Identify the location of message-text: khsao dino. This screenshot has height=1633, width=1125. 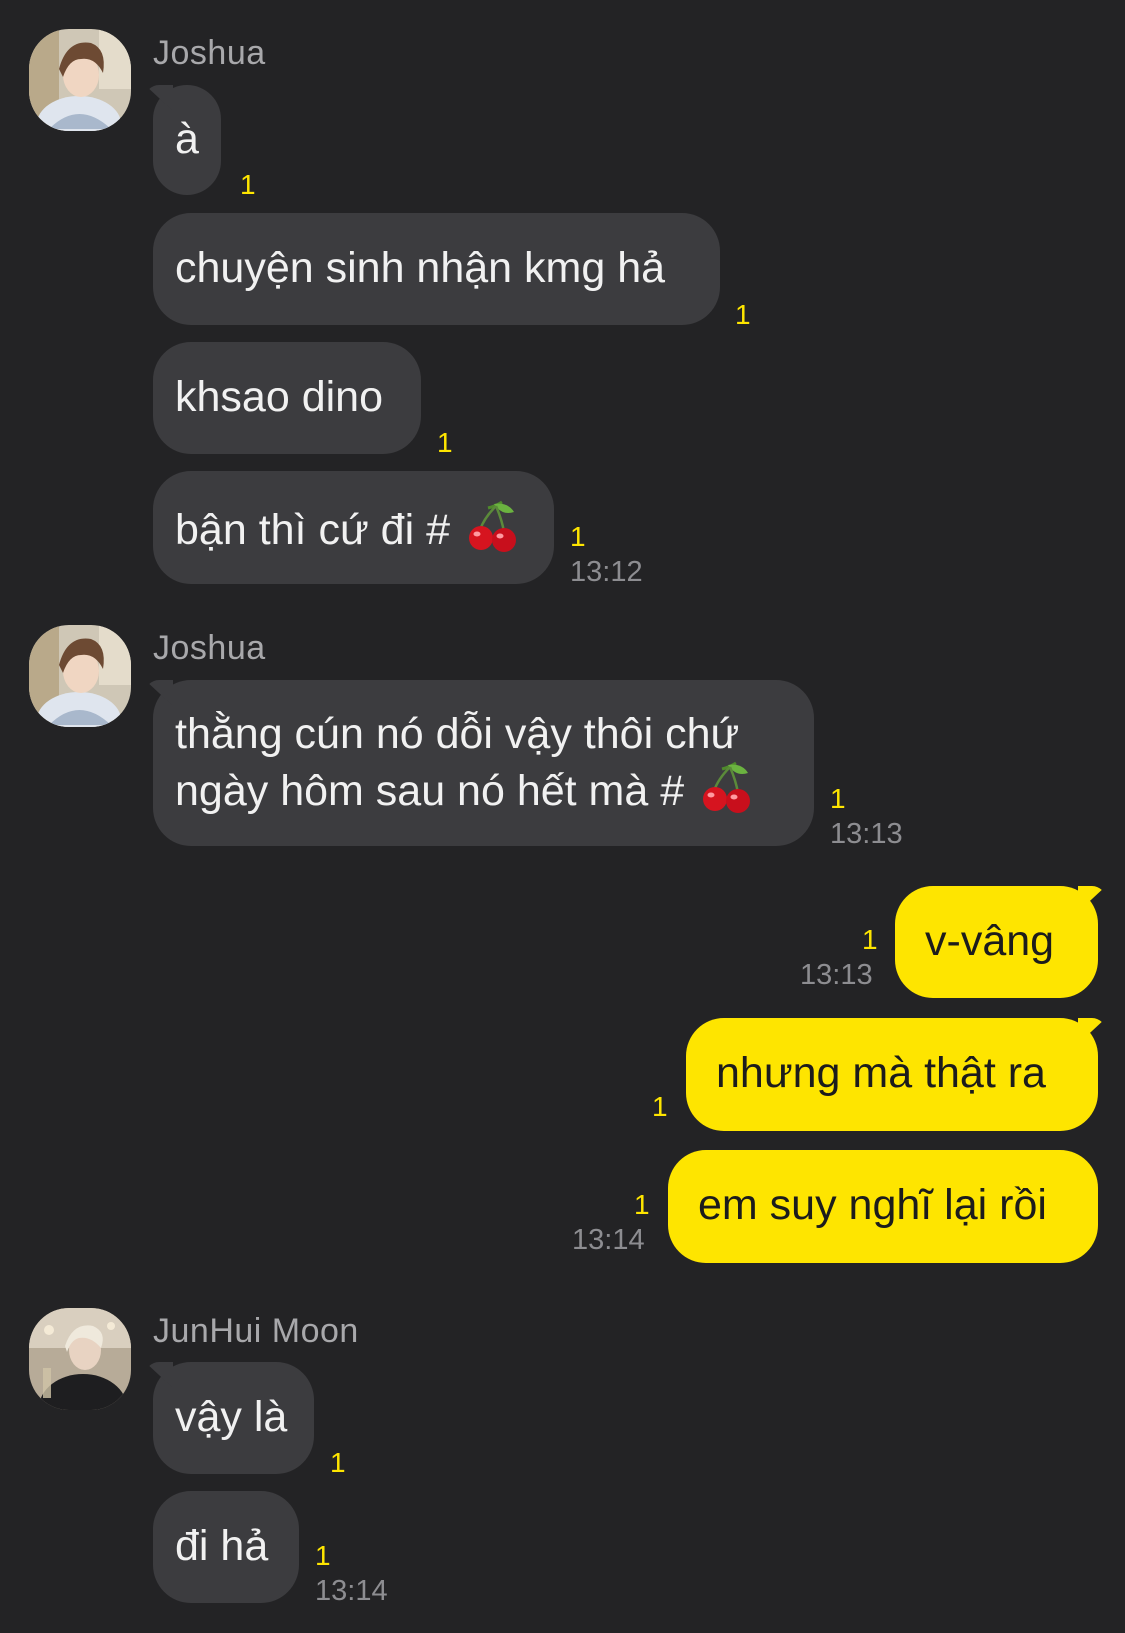
(279, 397).